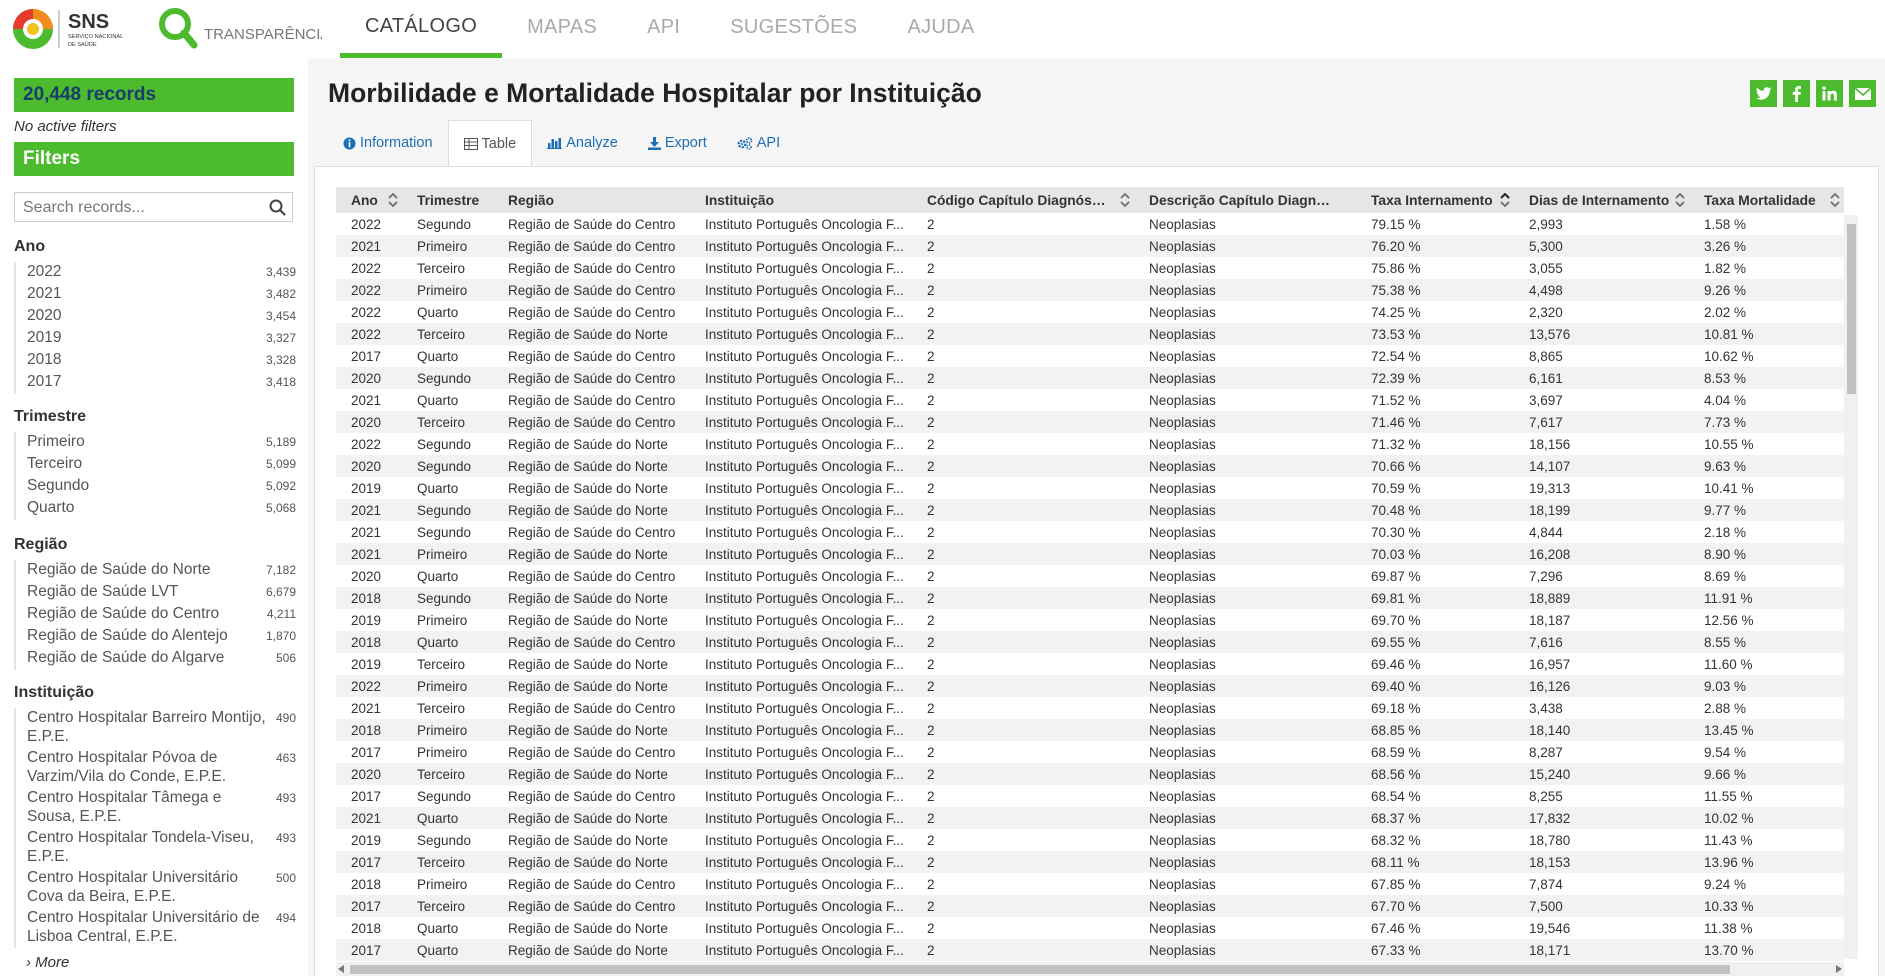 This screenshot has height=976, width=1885. What do you see at coordinates (388, 143) in the screenshot?
I see `tab-information: Information` at bounding box center [388, 143].